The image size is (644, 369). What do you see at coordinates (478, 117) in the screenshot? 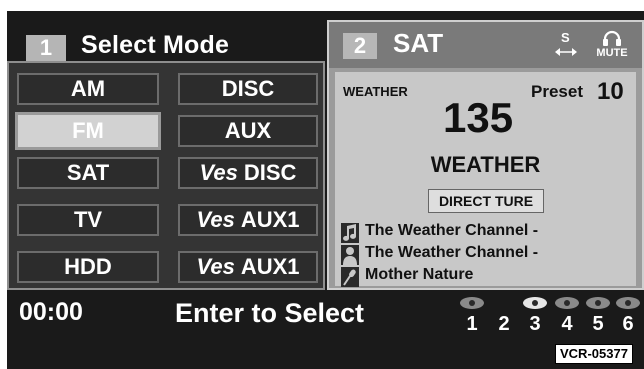
I see `channel-number: 135` at bounding box center [478, 117].